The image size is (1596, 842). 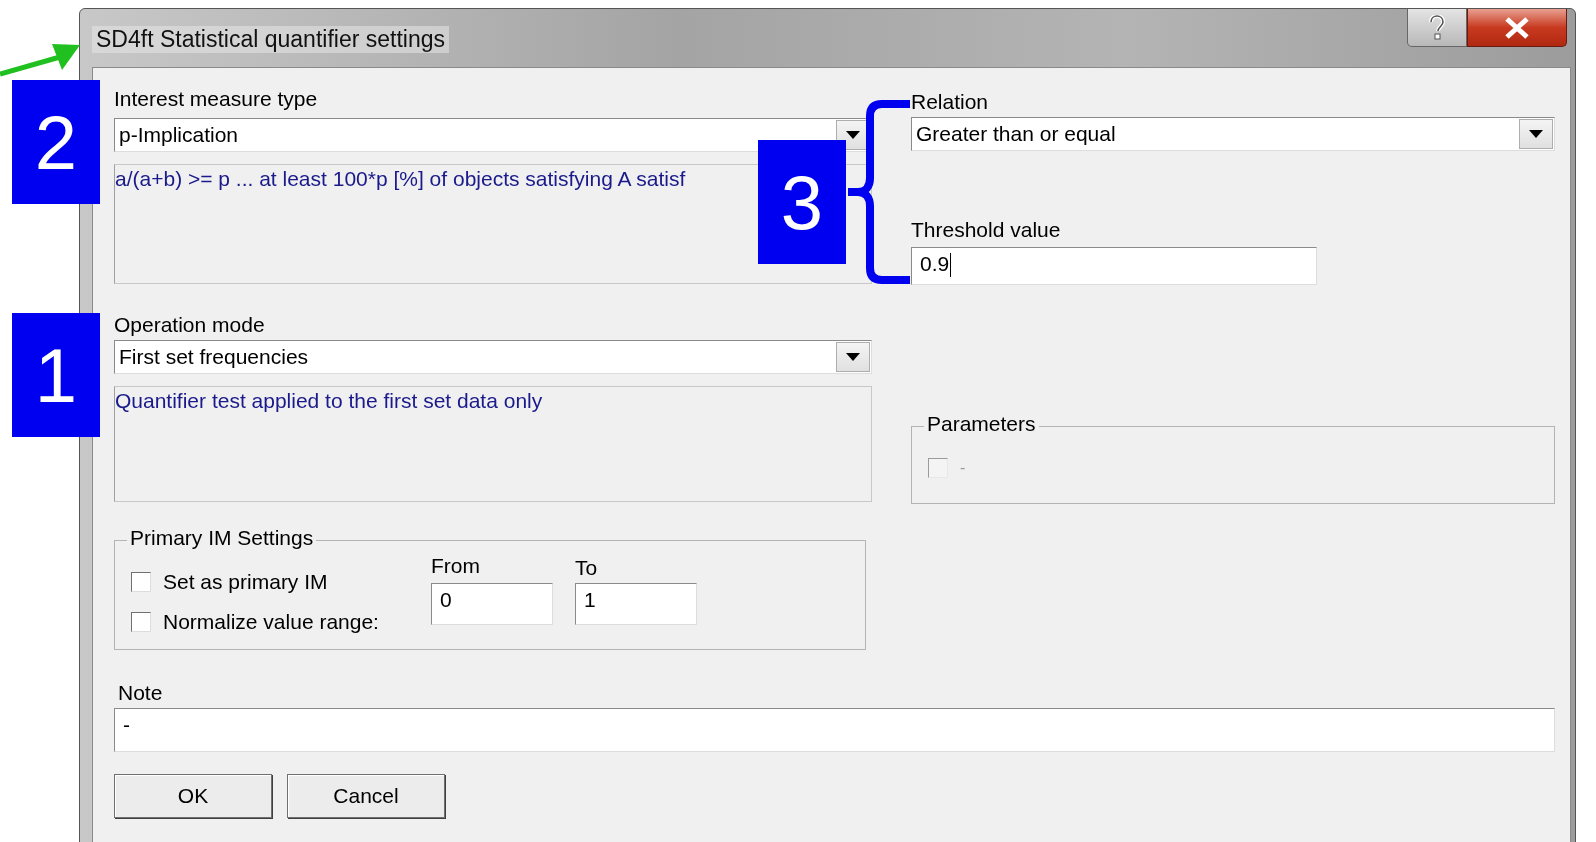 I want to click on dialog-button: Cancel, so click(x=366, y=796).